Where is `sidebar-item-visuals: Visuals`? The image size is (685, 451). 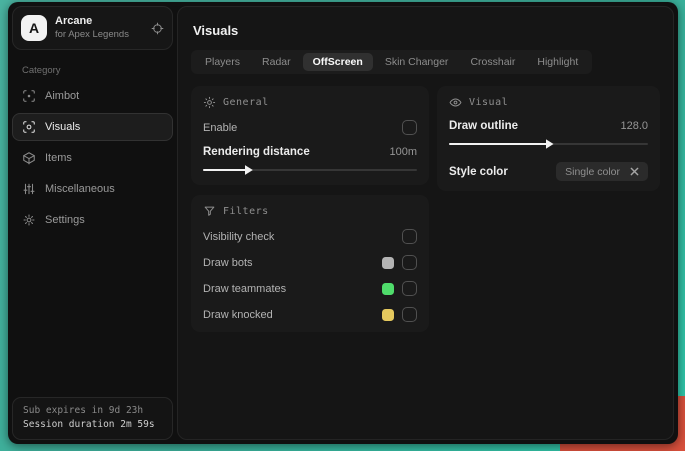
sidebar-item-visuals: Visuals is located at coordinates (92, 127).